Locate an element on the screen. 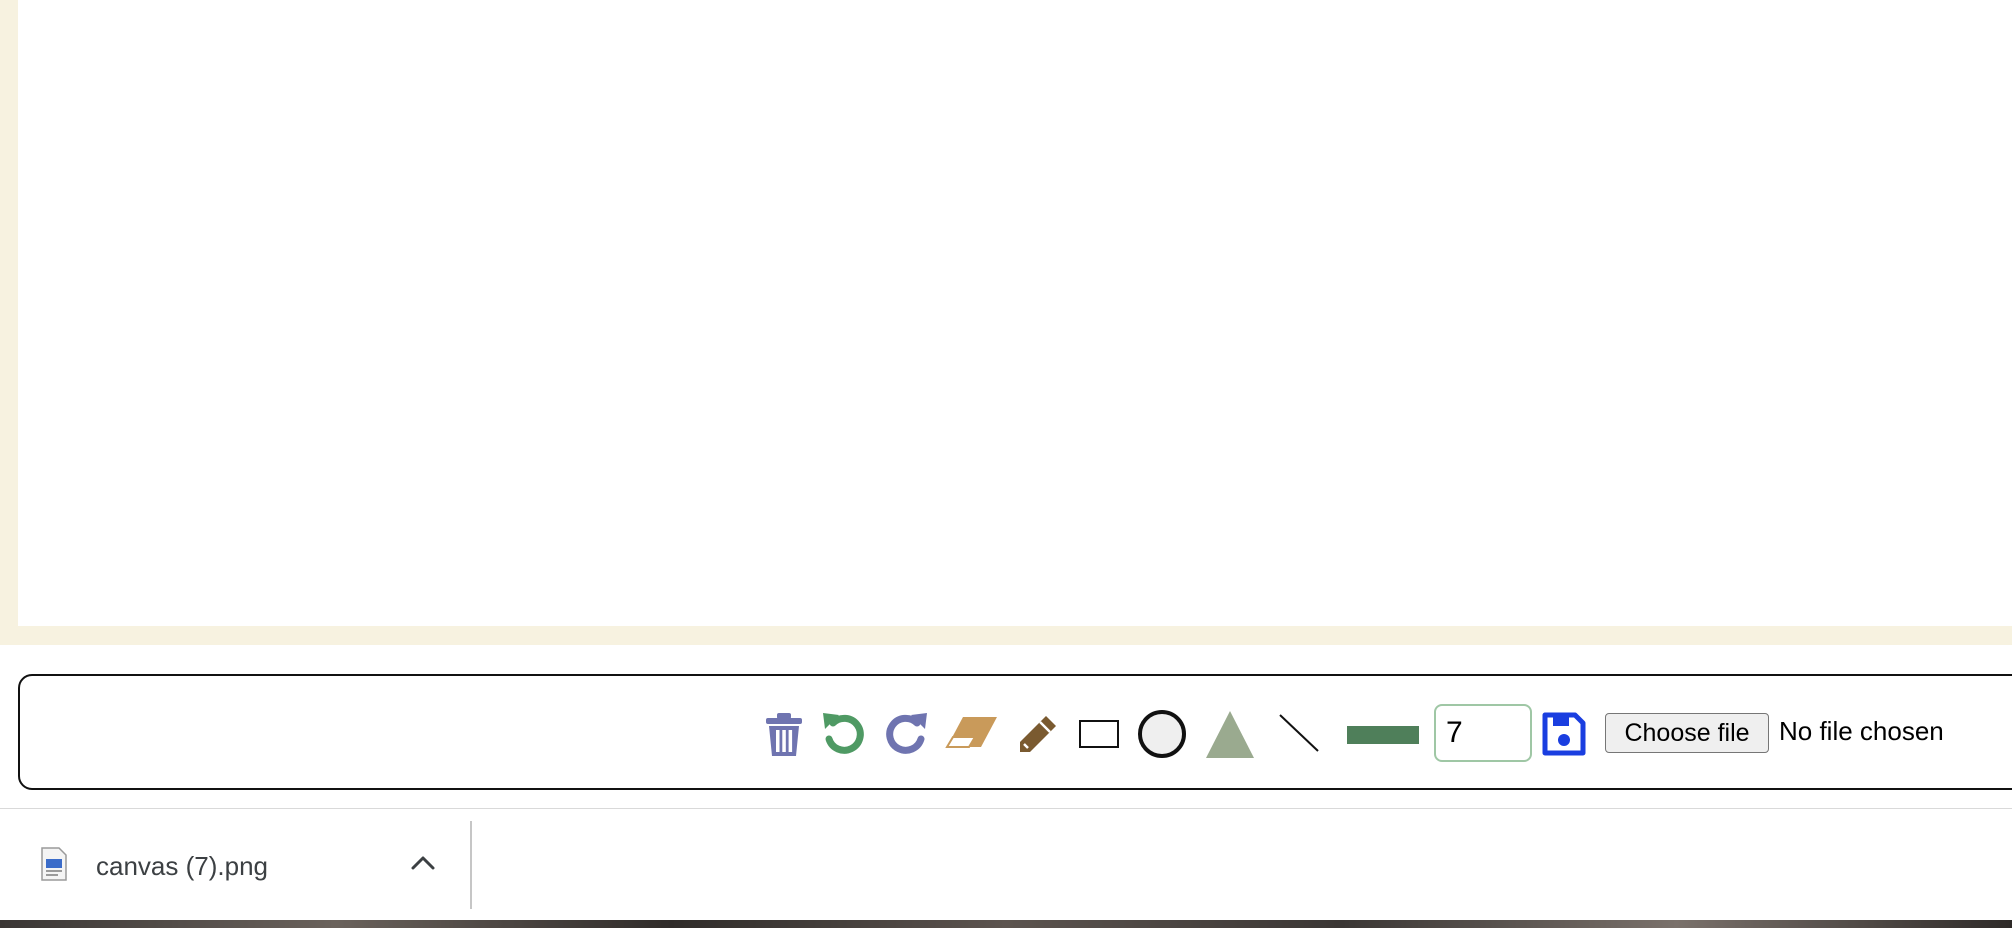 The image size is (2012, 928). downloads-bar: canvas (7).png is located at coordinates (1006, 864).